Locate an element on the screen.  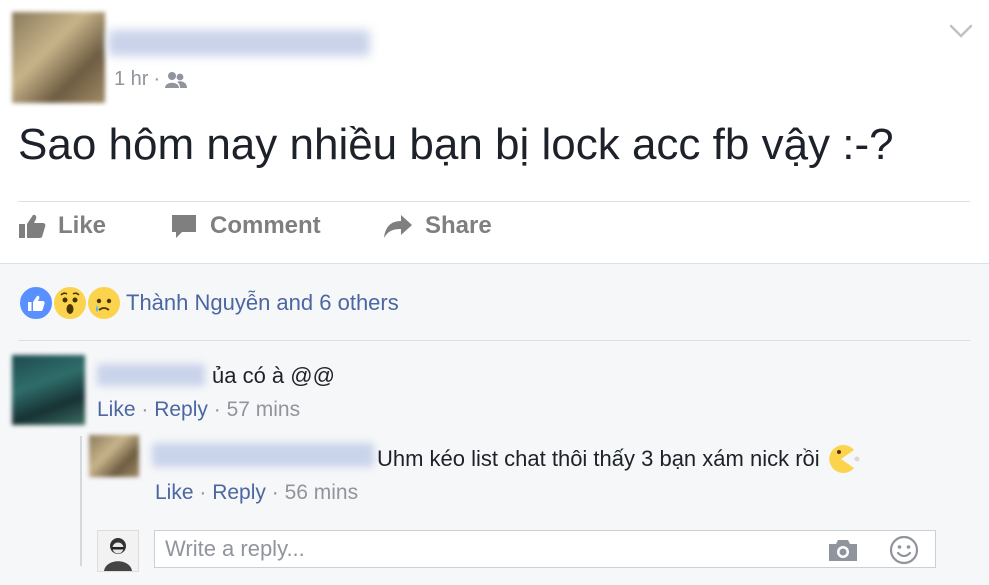
smile-icon is located at coordinates (904, 550).